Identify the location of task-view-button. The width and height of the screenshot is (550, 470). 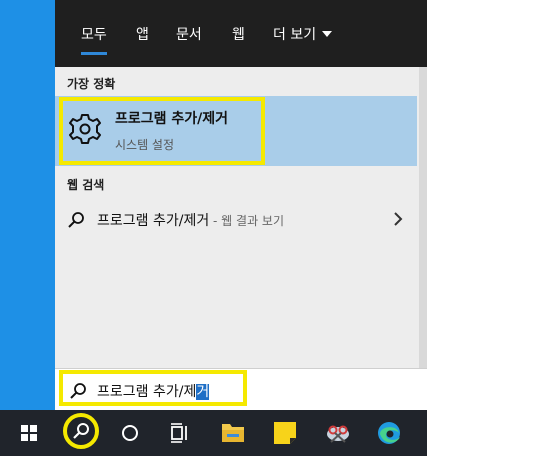
(181, 433).